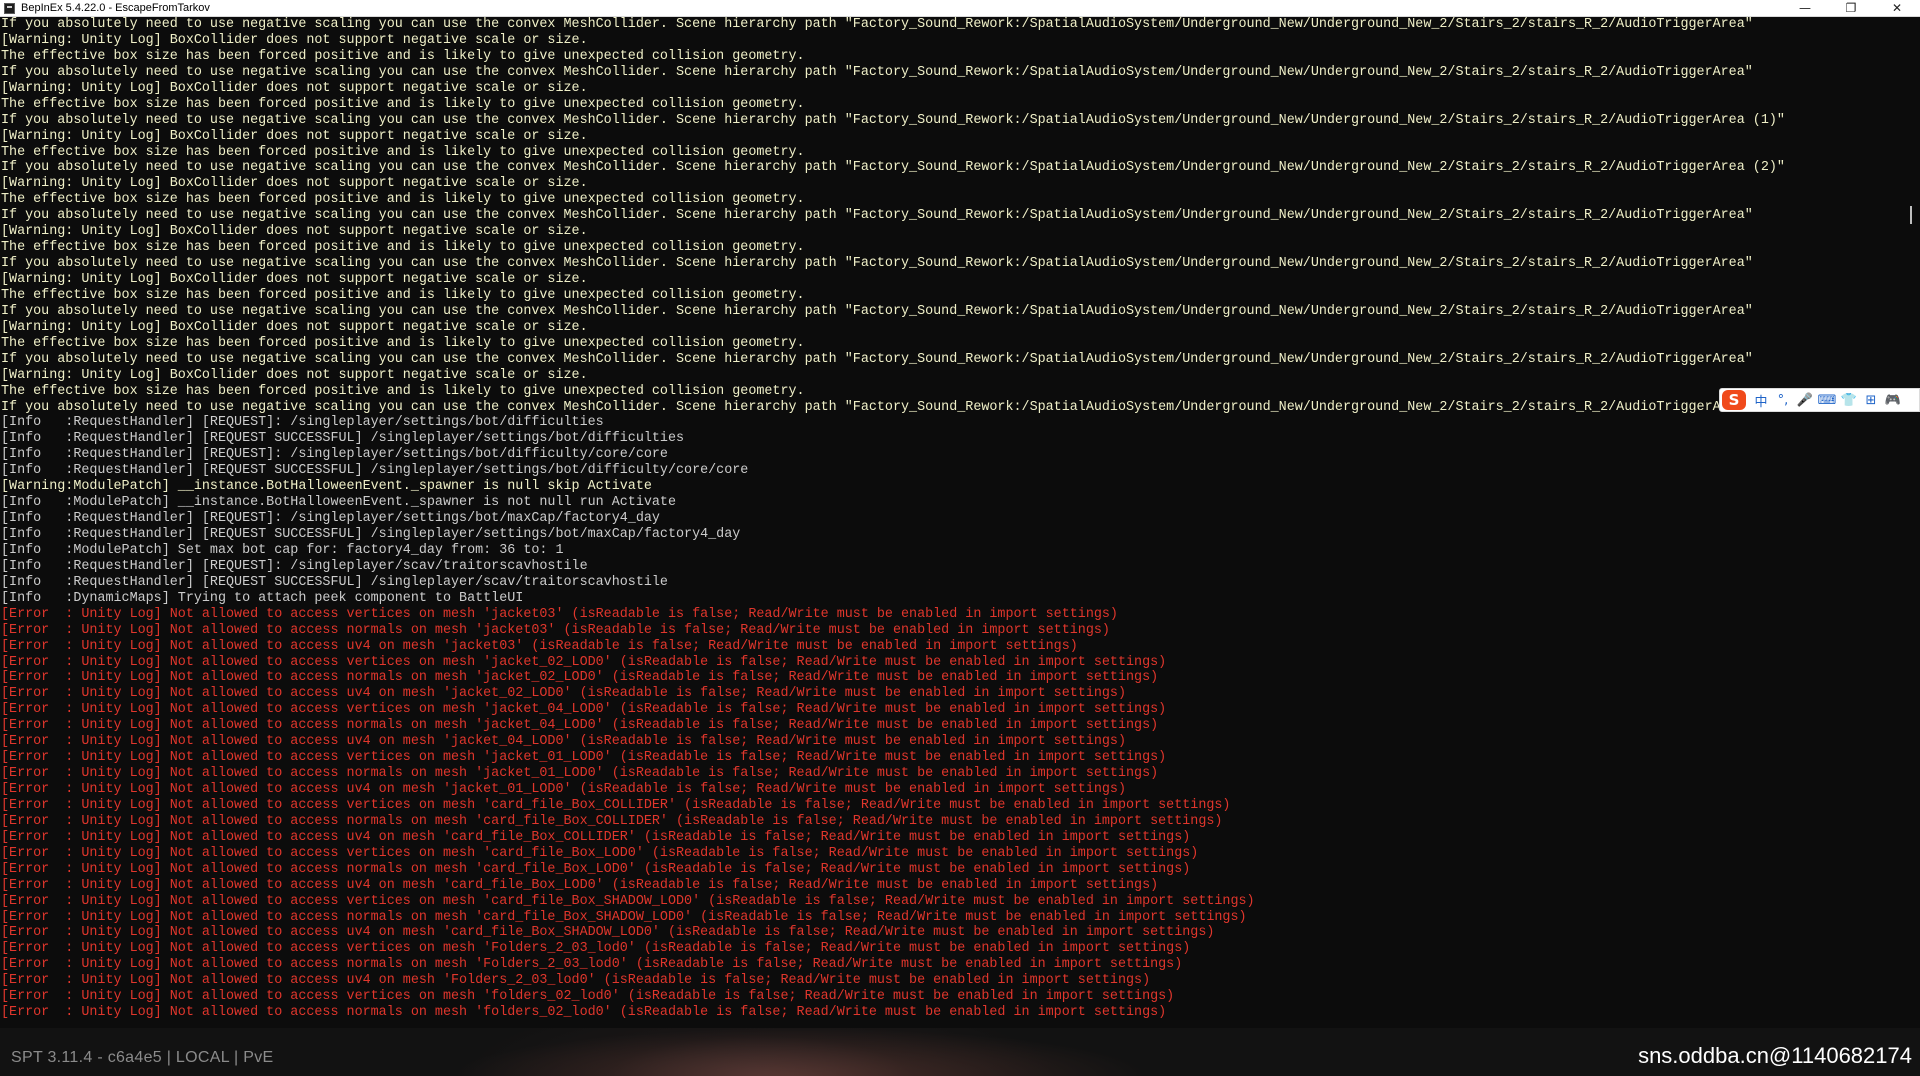 The image size is (1920, 1076). I want to click on watermark-text: sns.oddba.cn@1140682174, so click(1775, 1055).